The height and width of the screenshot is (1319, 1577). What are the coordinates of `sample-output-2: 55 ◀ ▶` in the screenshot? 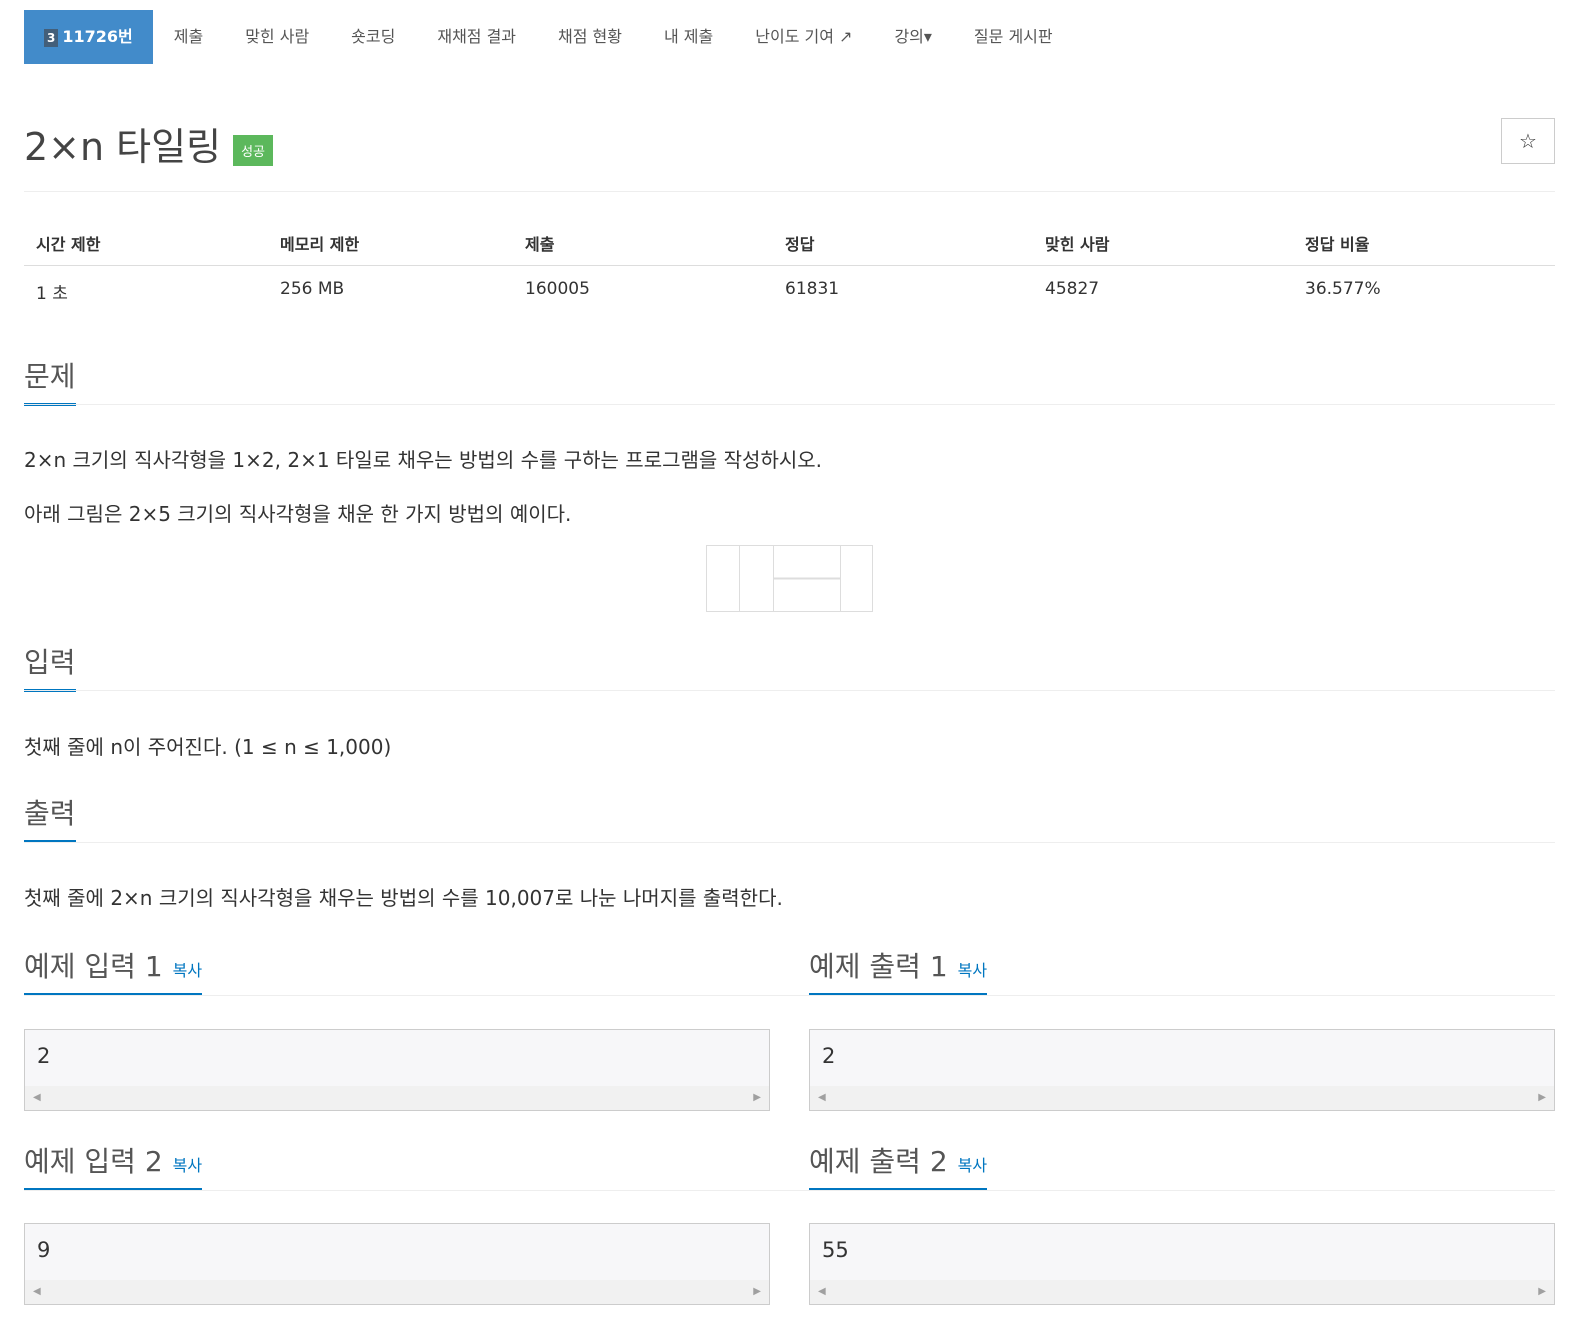 It's located at (1182, 1264).